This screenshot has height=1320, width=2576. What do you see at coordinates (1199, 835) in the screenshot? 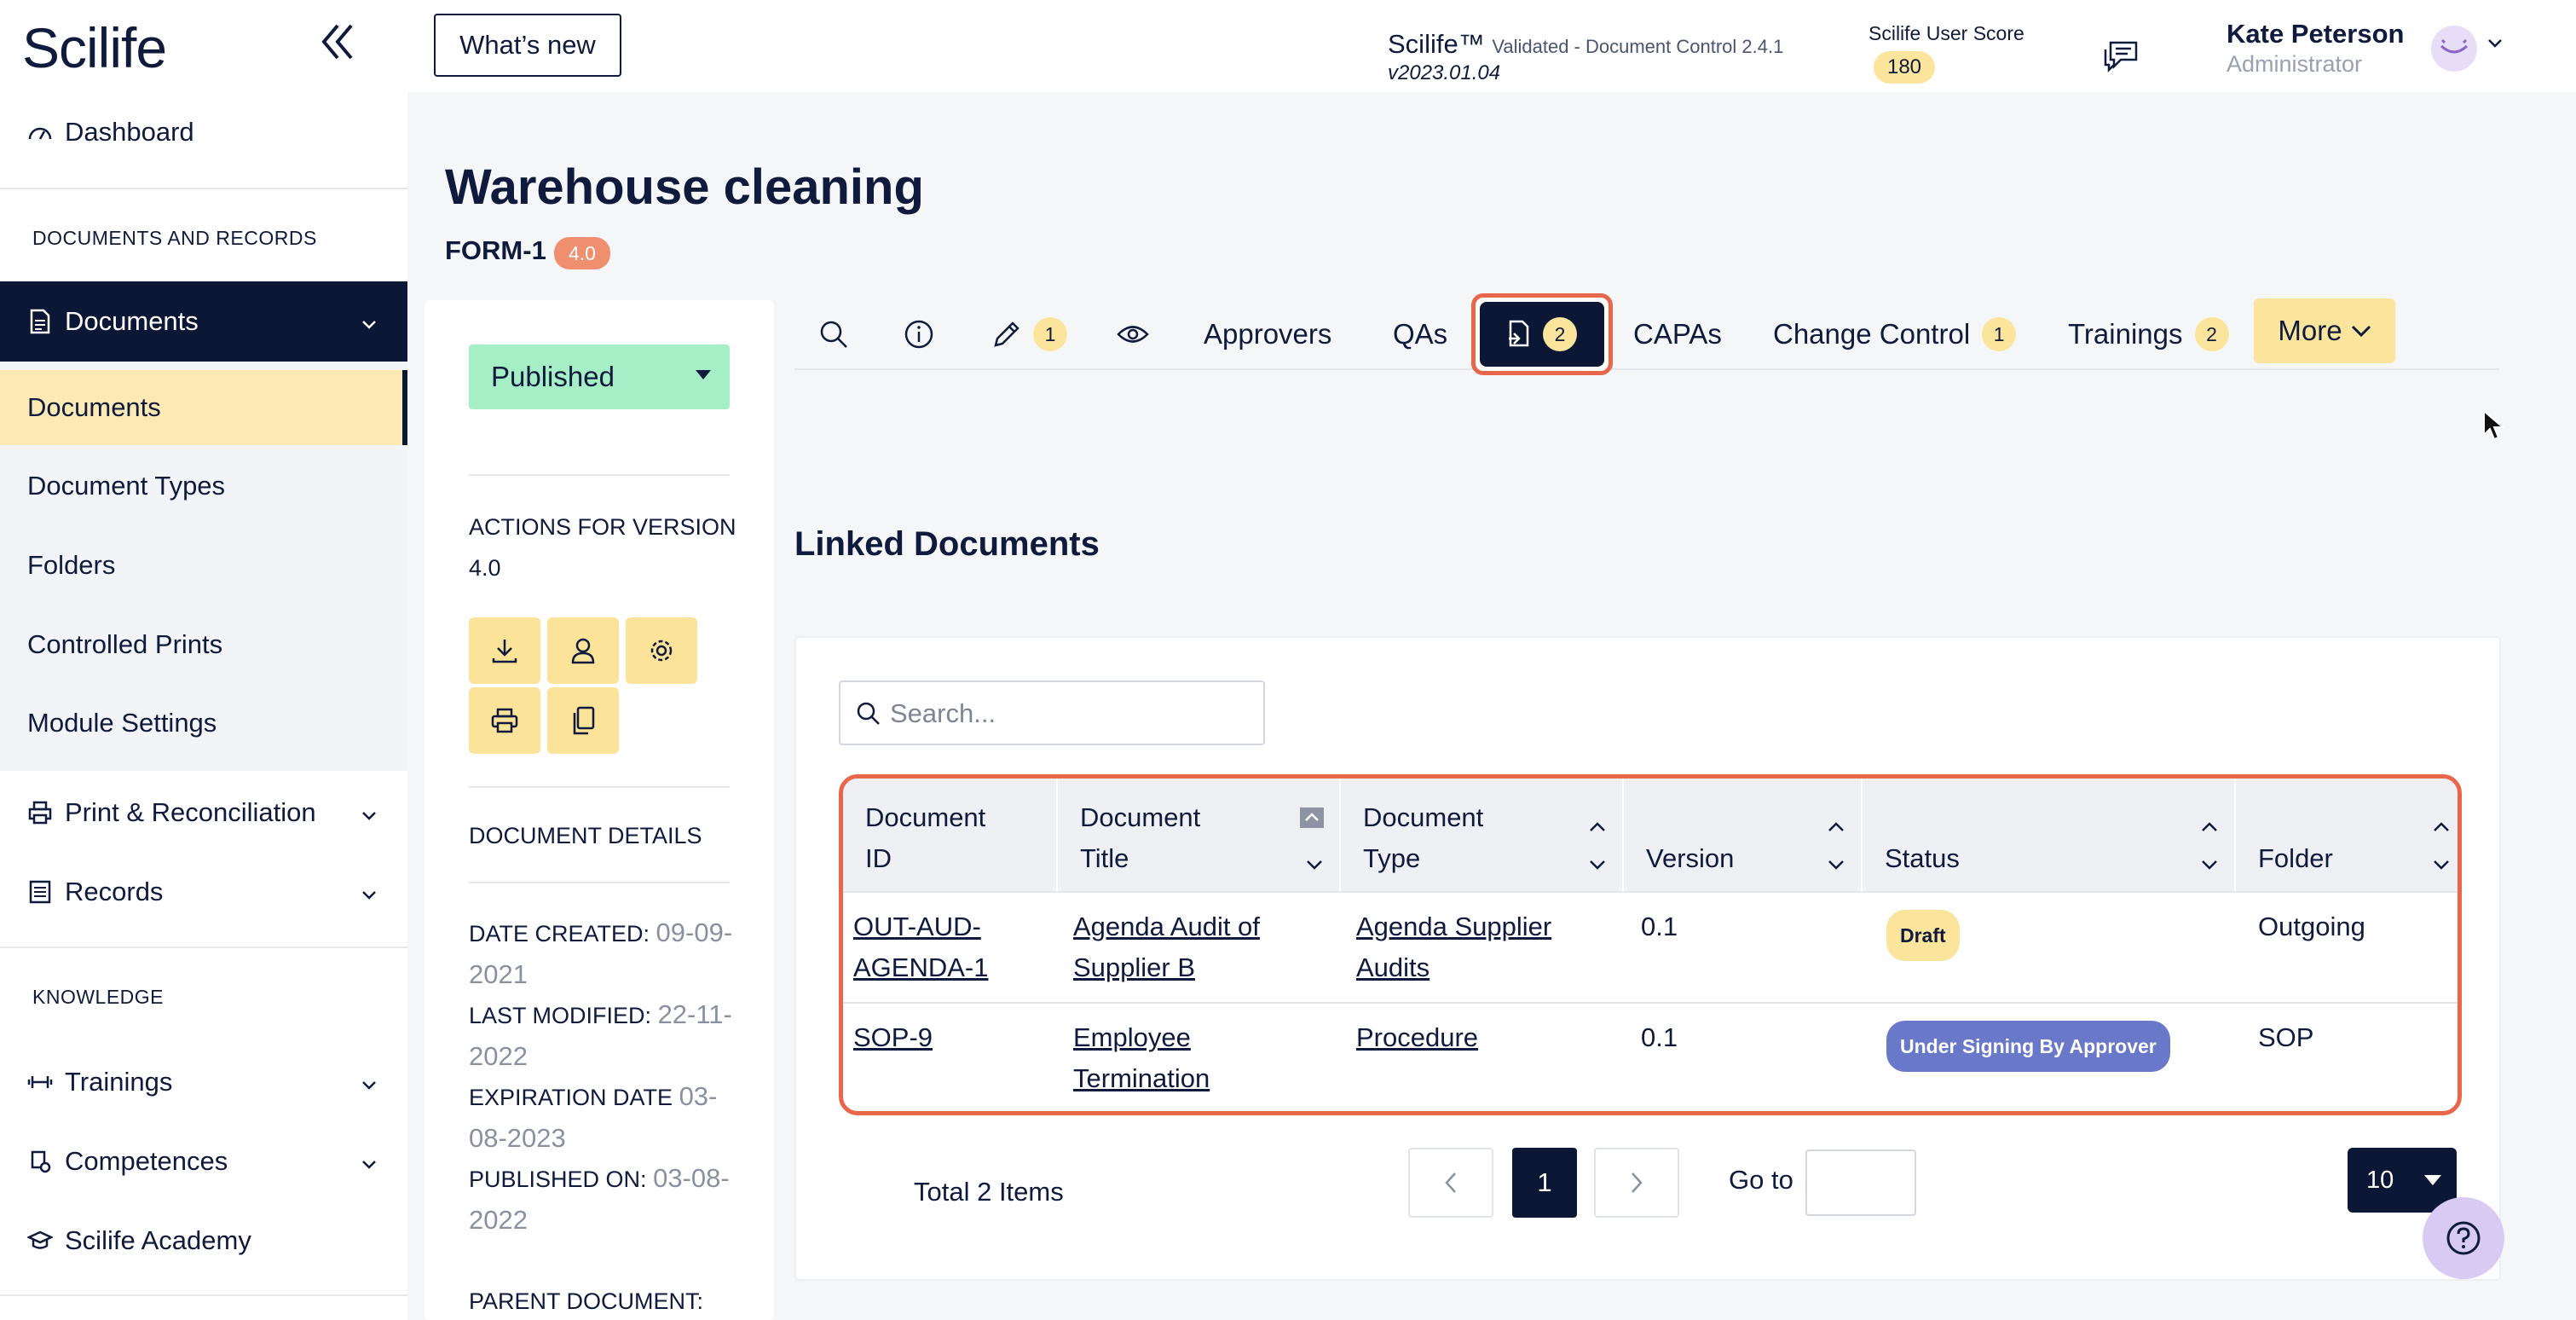
I see `column-header-document-title: Document Title` at bounding box center [1199, 835].